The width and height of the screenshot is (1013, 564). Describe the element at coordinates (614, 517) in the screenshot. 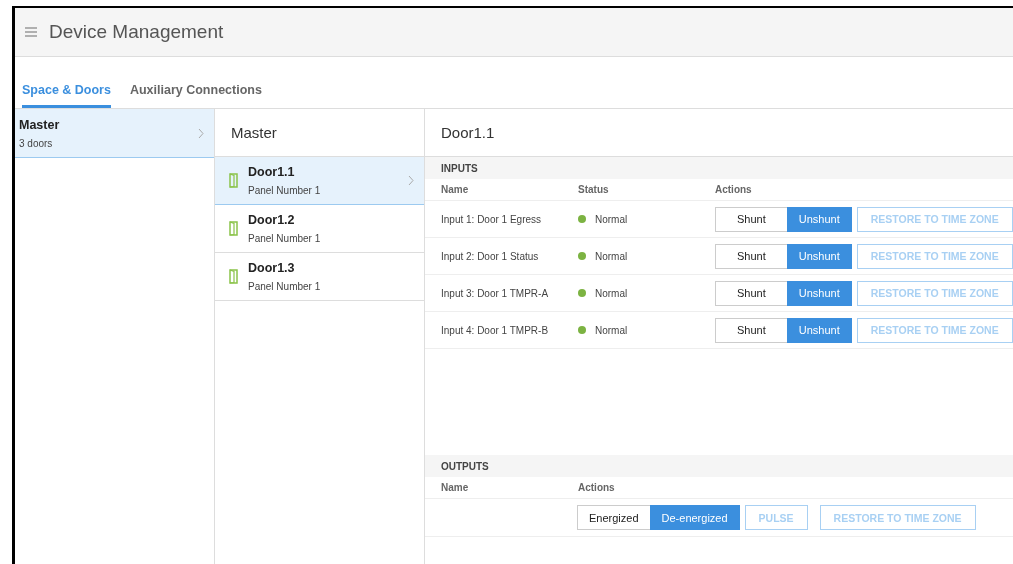

I see `toggle-button: Energized` at that location.